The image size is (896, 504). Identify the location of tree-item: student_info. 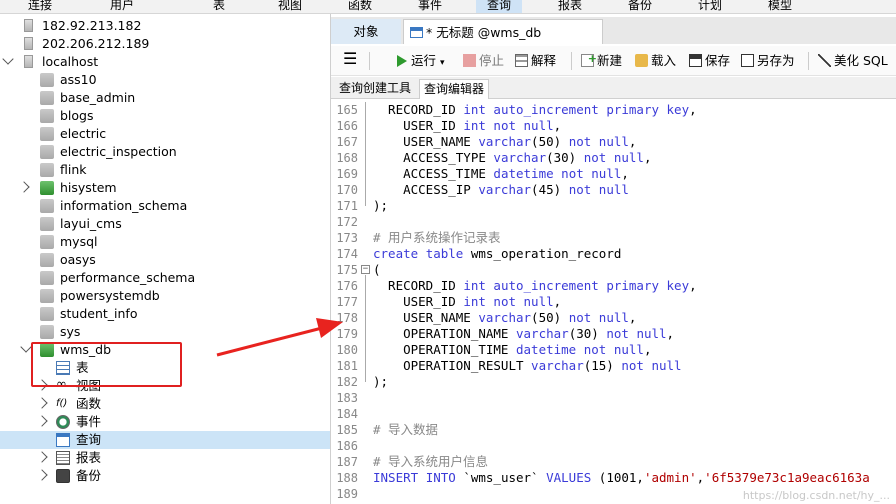
(165, 314).